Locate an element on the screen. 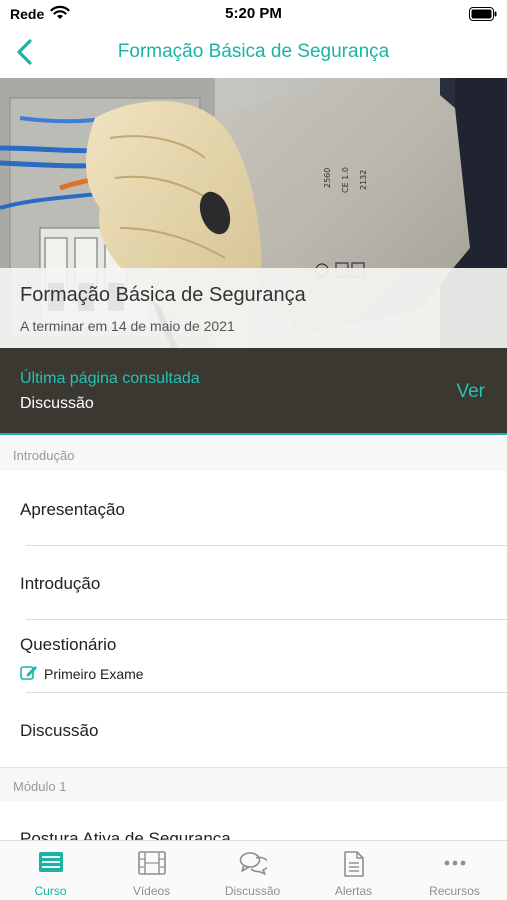 The width and height of the screenshot is (507, 900). glove-marking: 2132 is located at coordinates (363, 180).